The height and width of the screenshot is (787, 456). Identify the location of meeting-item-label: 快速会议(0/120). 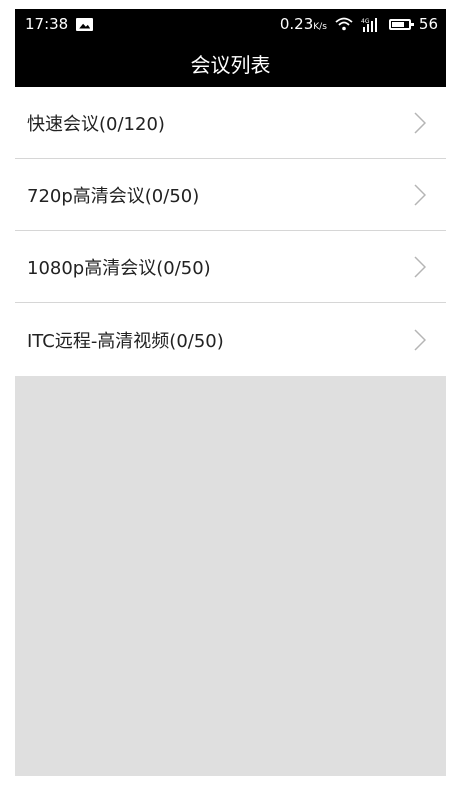
(96, 124).